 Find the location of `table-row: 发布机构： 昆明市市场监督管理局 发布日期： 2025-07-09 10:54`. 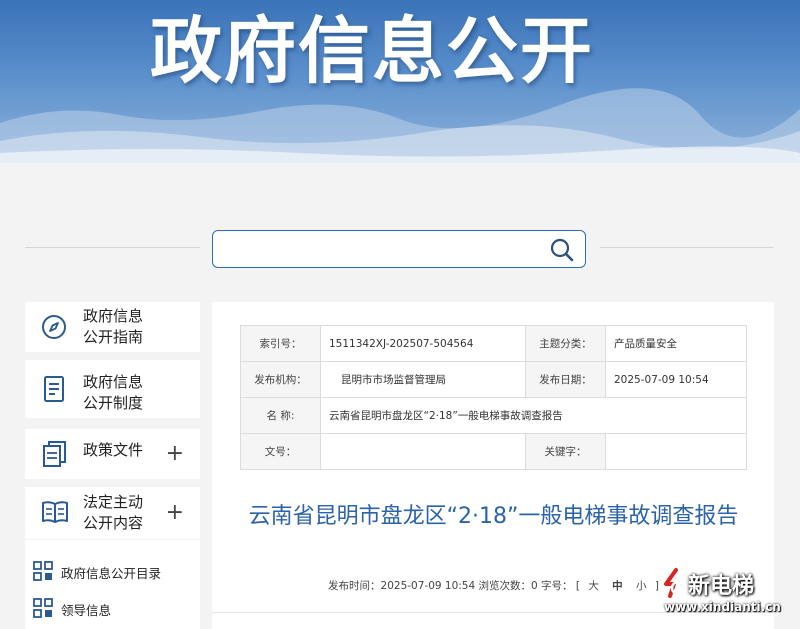

table-row: 发布机构： 昆明市市场监督管理局 发布日期： 2025-07-09 10:54 is located at coordinates (493, 379).